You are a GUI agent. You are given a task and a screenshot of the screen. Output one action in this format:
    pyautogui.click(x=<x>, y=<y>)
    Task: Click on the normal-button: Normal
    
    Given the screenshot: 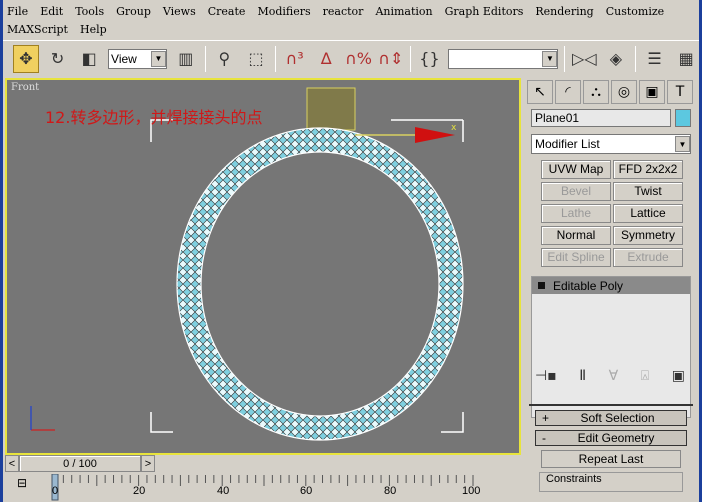 What is the action you would take?
    pyautogui.click(x=576, y=235)
    